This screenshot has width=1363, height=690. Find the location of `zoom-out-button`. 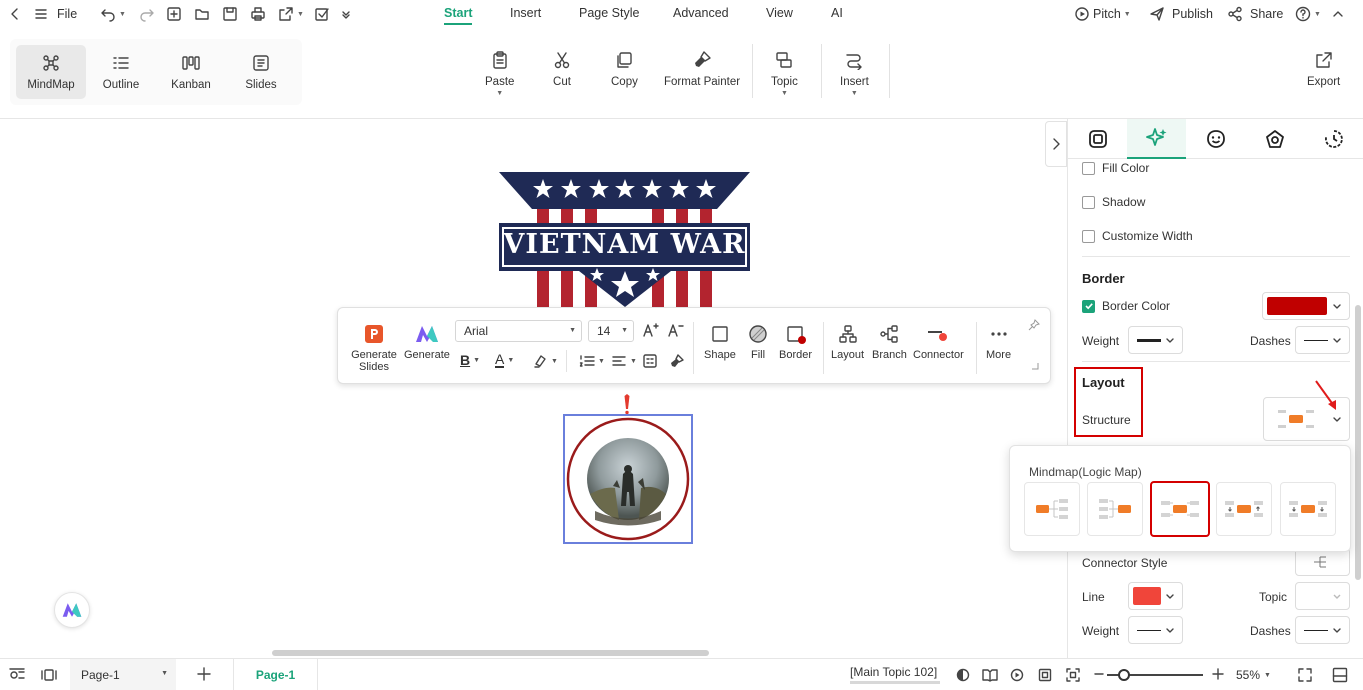

zoom-out-button is located at coordinates (1099, 674).